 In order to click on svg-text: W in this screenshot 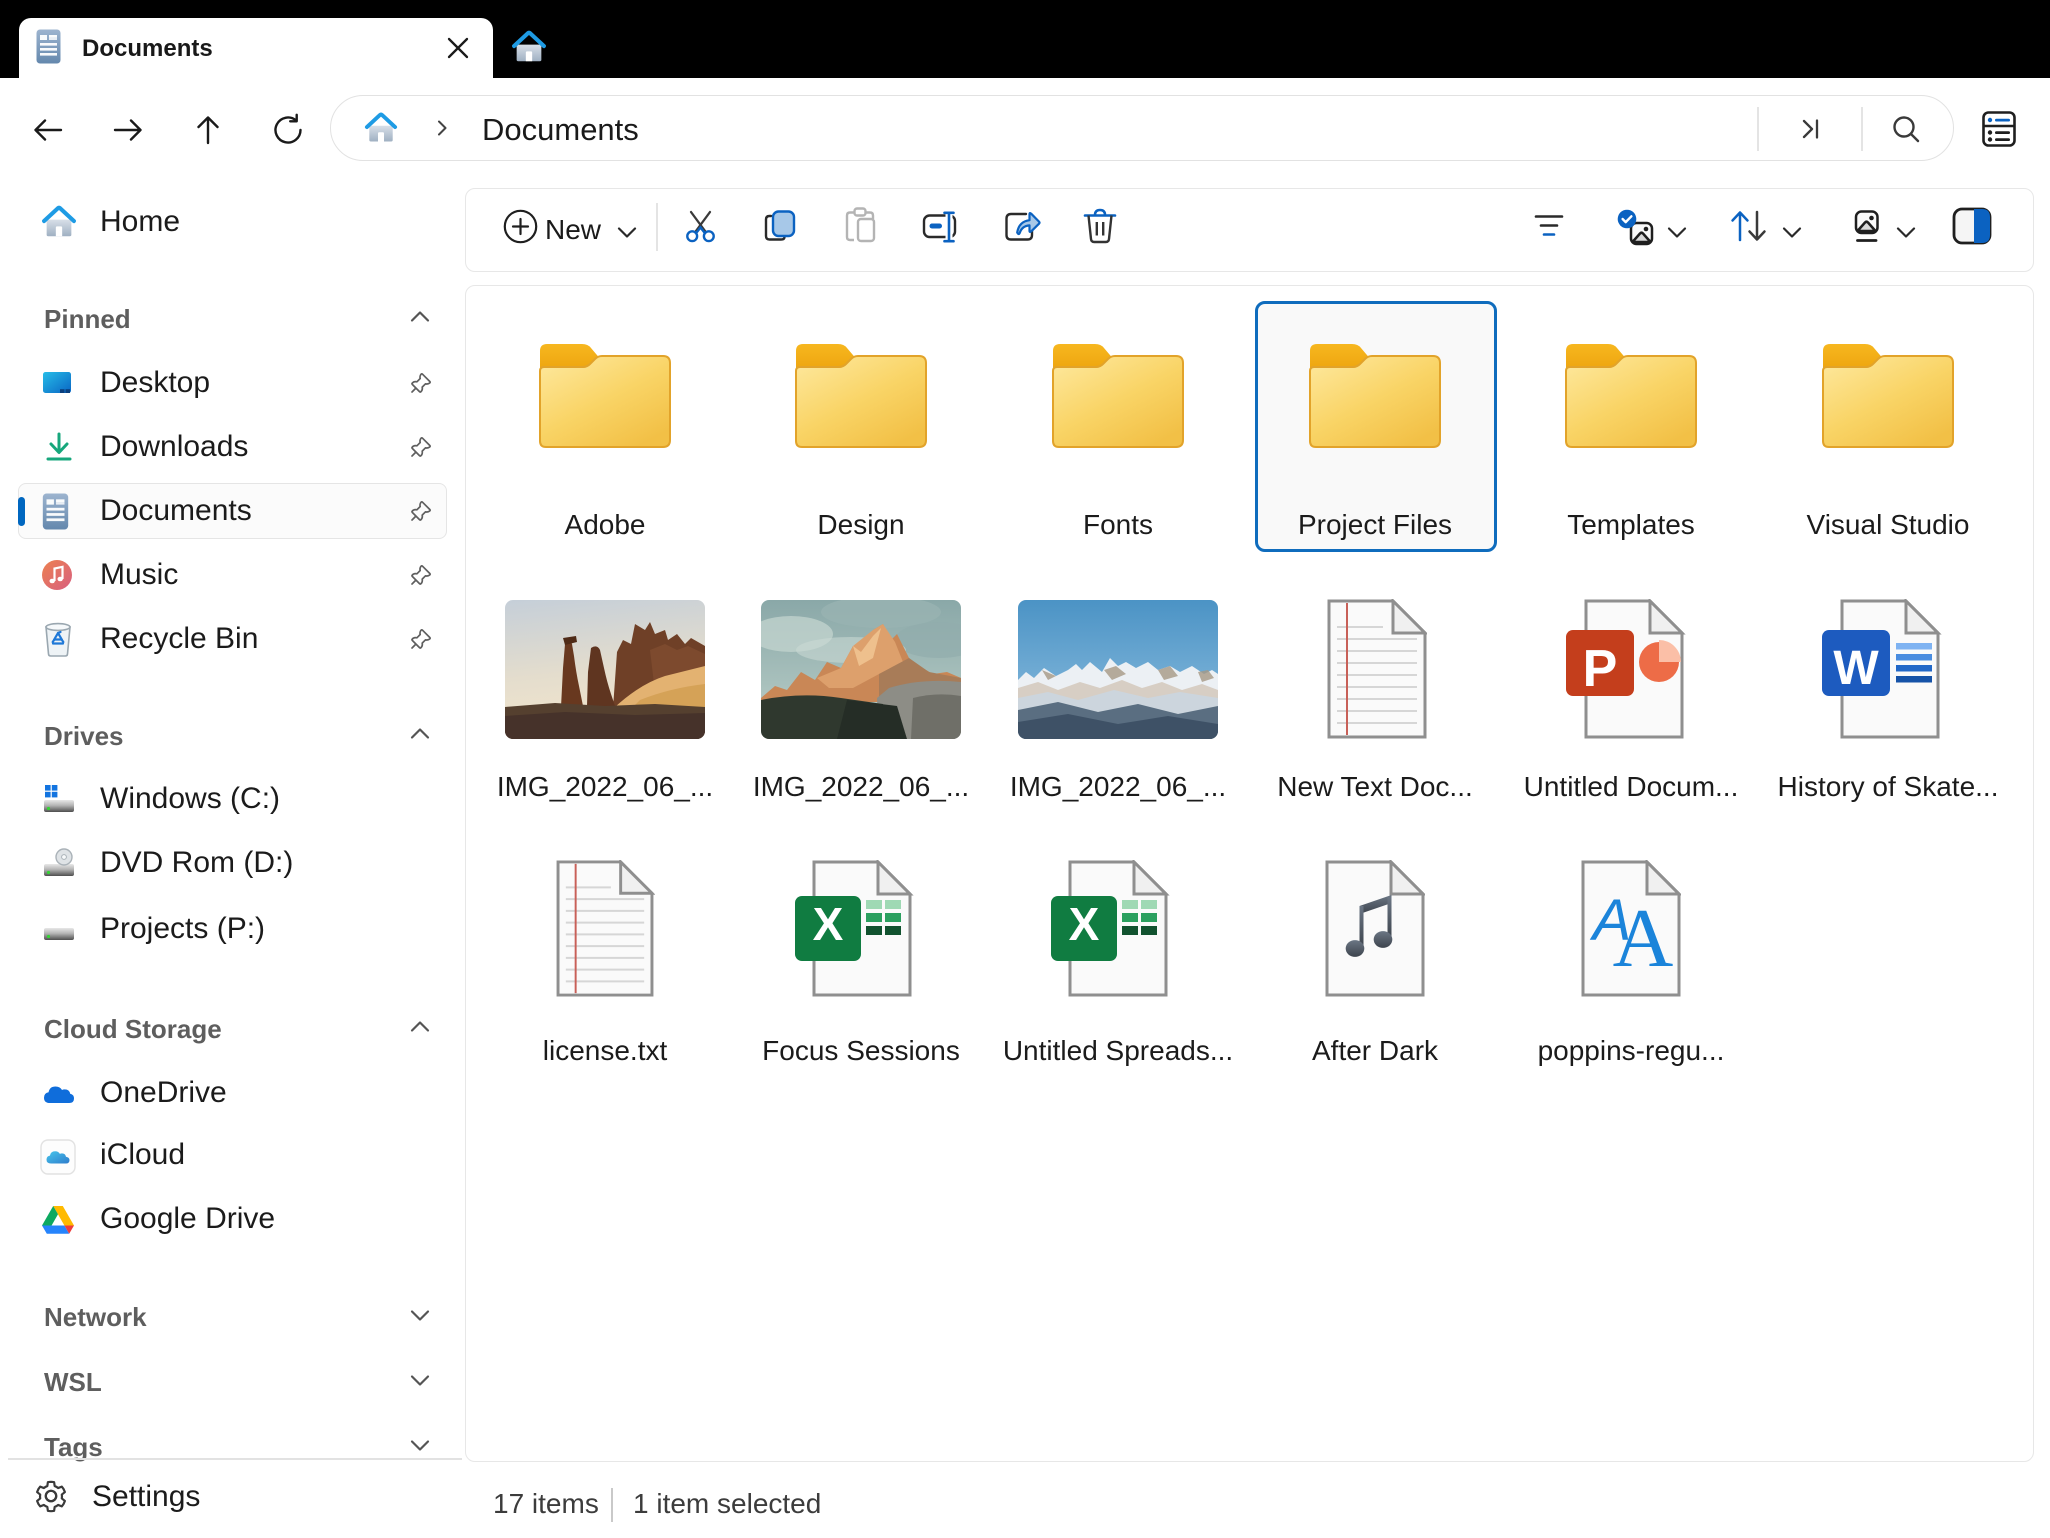, I will do `click(1856, 668)`.